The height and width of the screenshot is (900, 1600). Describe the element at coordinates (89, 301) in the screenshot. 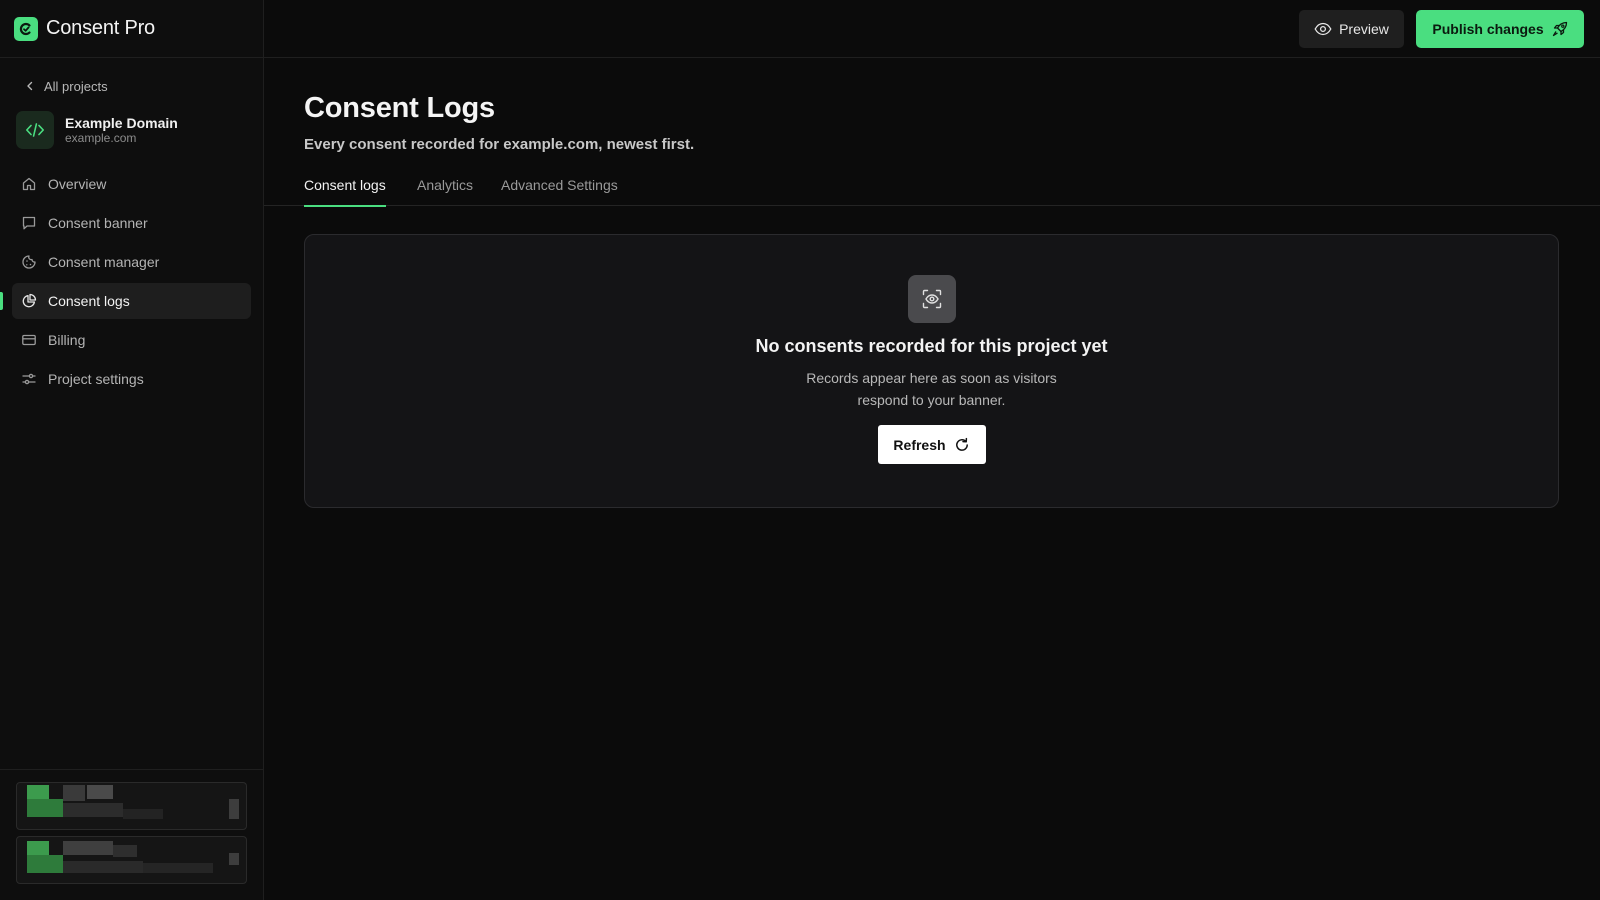

I see `sidebar-item-label: Consent logs` at that location.